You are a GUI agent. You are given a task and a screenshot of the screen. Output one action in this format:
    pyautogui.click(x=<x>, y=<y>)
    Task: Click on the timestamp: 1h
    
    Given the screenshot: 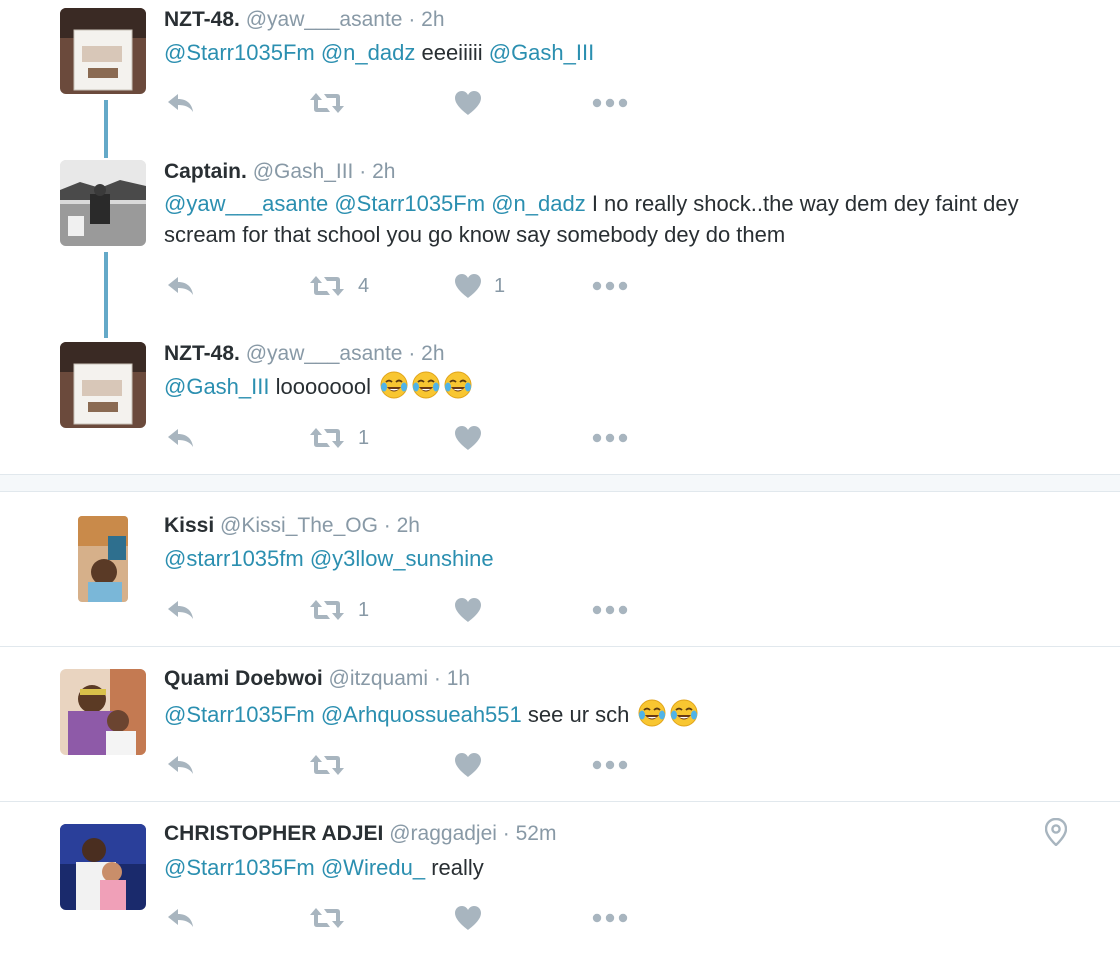 What is the action you would take?
    pyautogui.click(x=458, y=678)
    